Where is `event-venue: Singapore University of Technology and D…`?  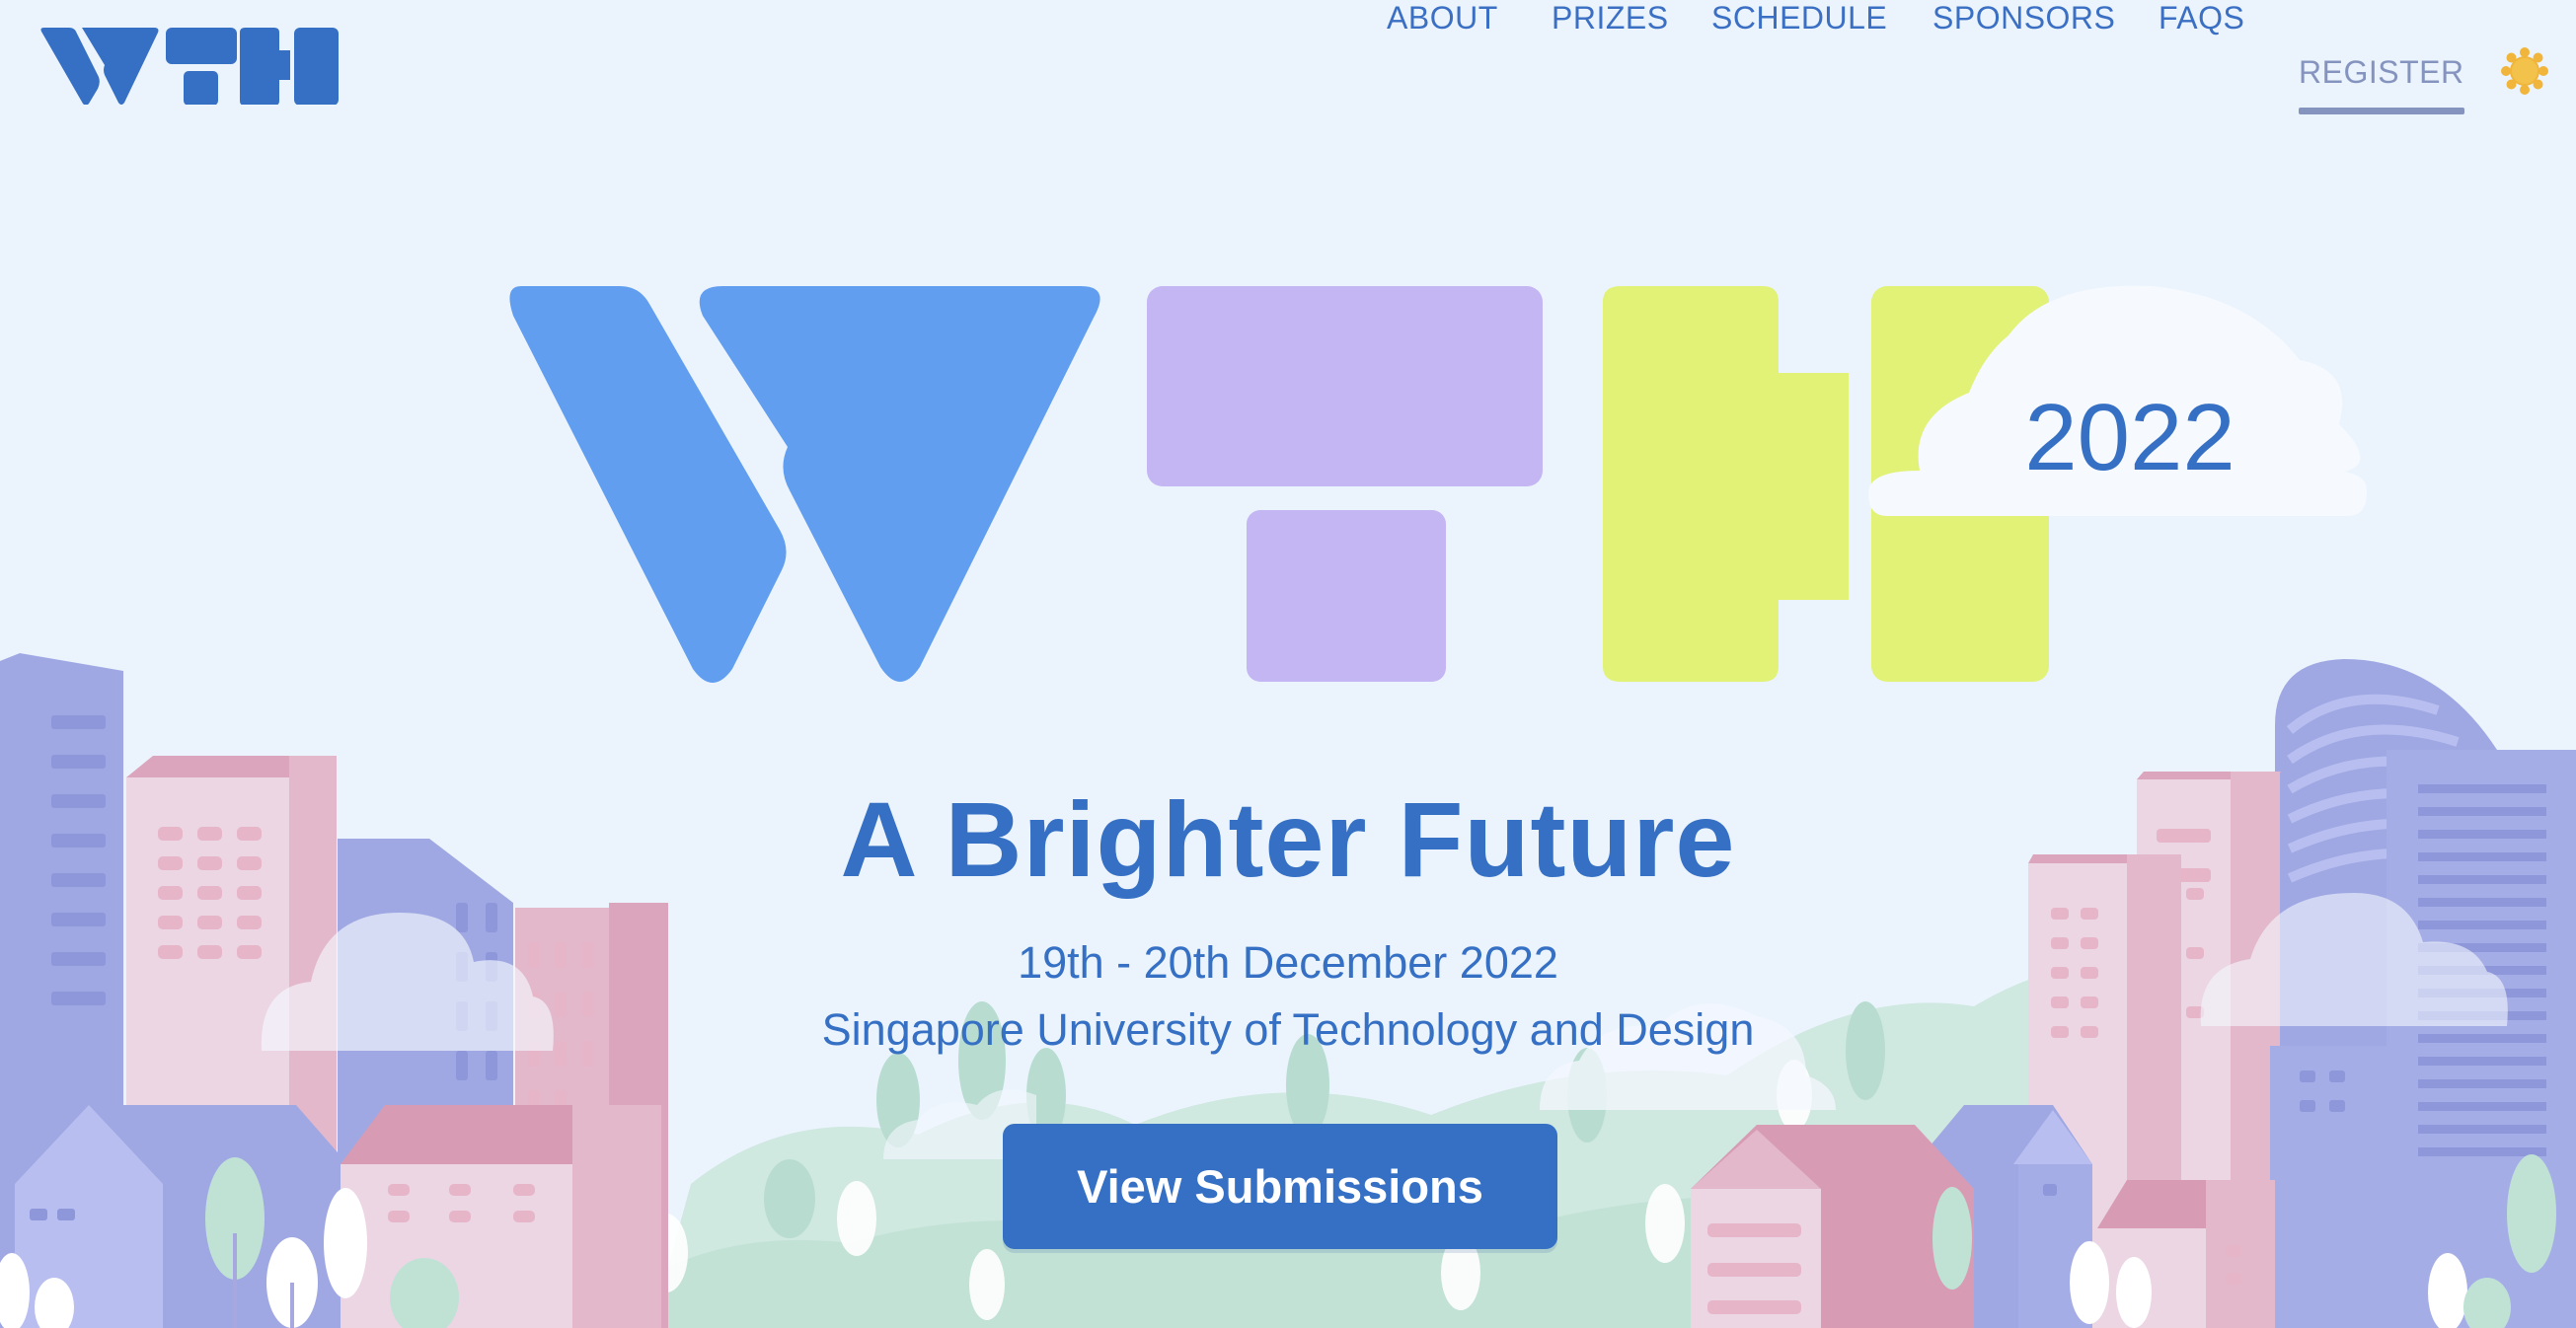 event-venue: Singapore University of Technology and D… is located at coordinates (1288, 1029).